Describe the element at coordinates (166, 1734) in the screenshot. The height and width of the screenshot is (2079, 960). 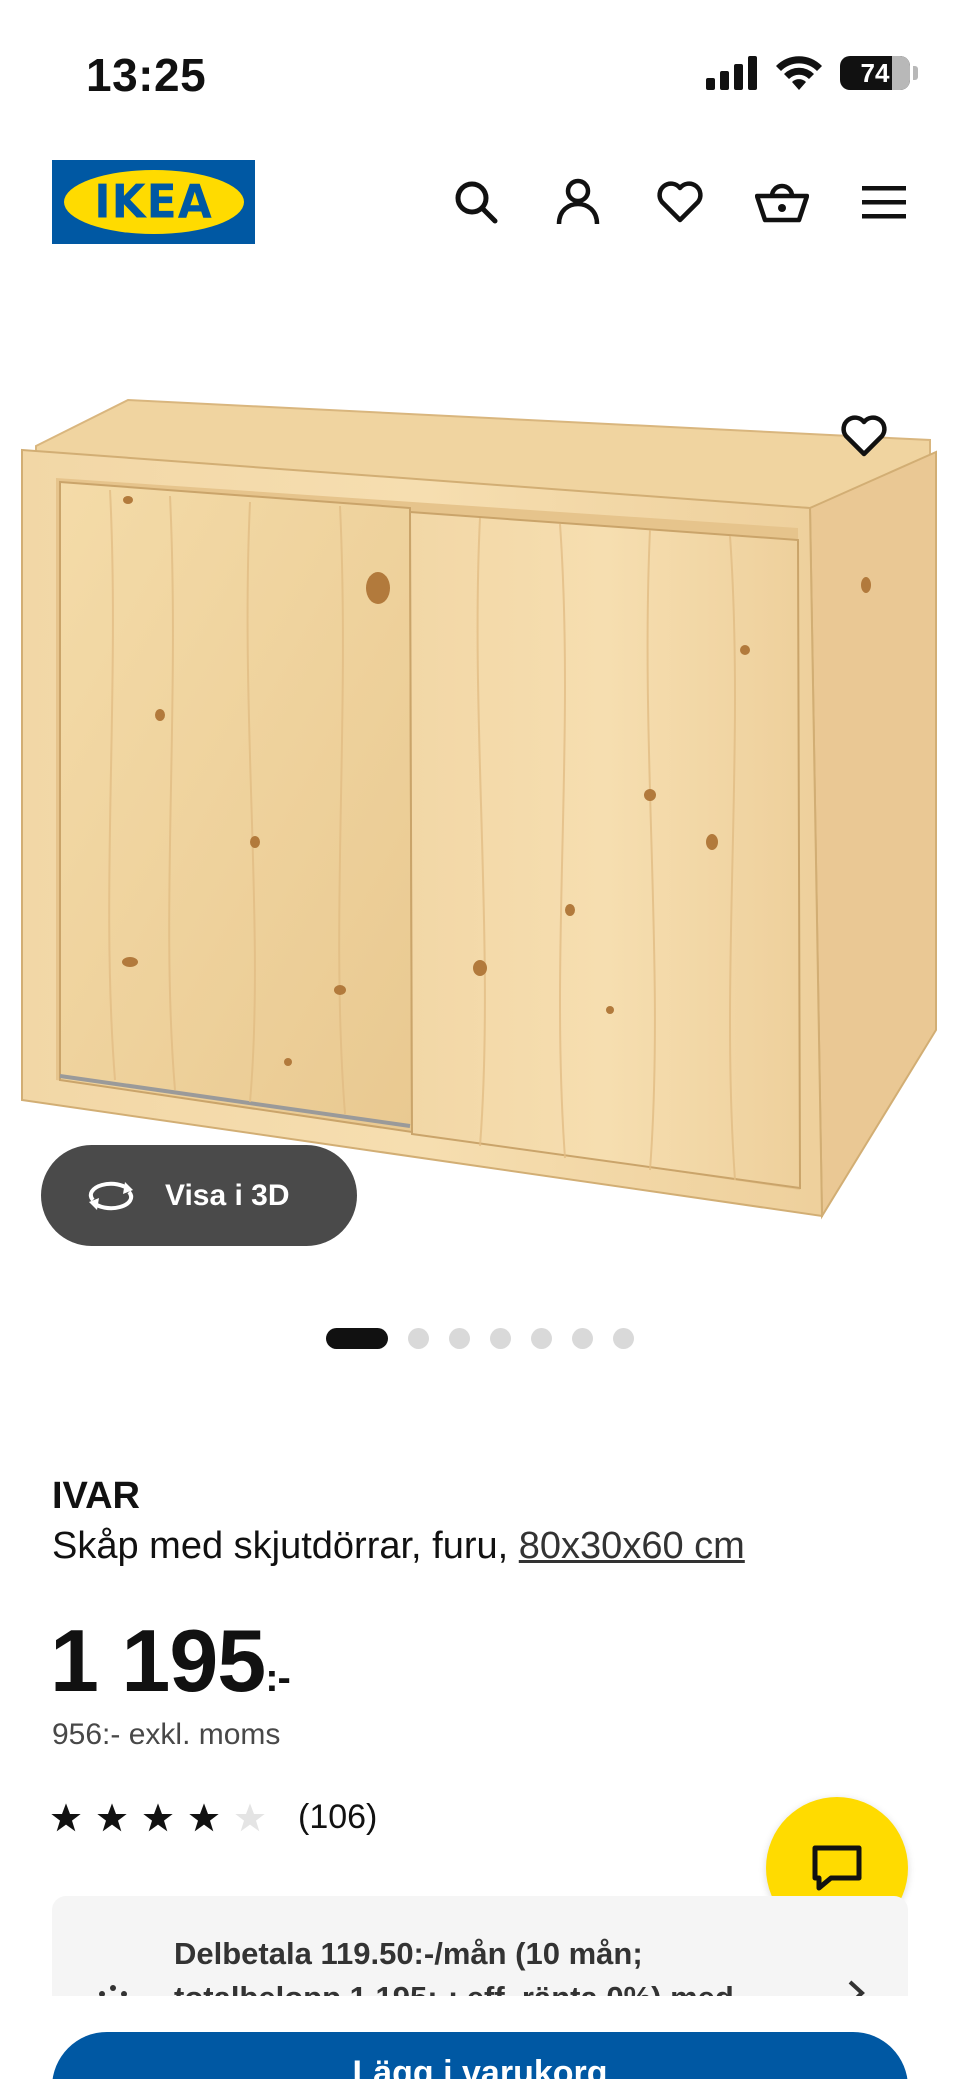
I see `price-excl-vat: 956:- exkl. moms` at that location.